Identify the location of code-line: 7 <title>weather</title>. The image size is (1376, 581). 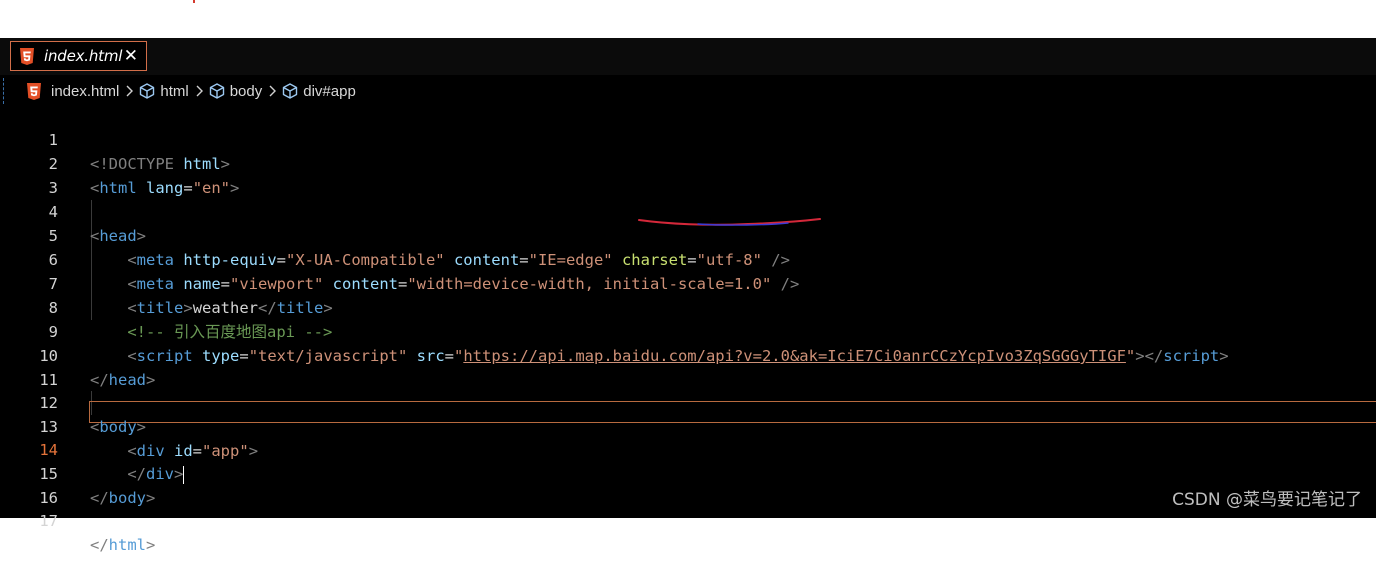
(688, 282).